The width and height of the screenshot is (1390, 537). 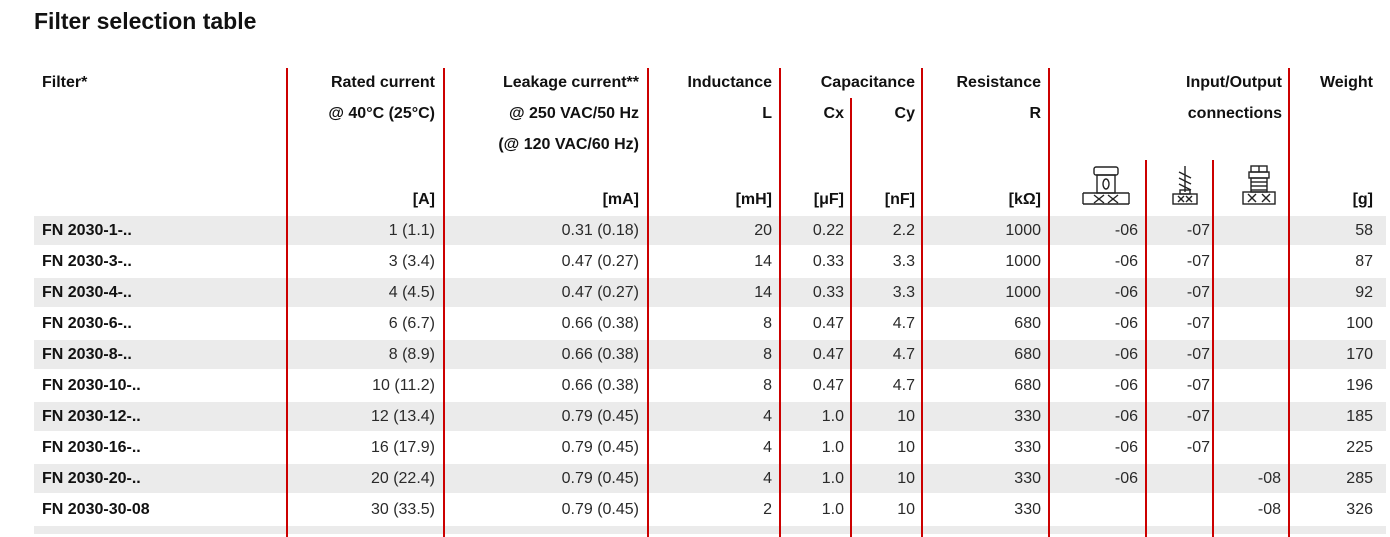 What do you see at coordinates (65, 82) in the screenshot?
I see `header-filter: Filter*` at bounding box center [65, 82].